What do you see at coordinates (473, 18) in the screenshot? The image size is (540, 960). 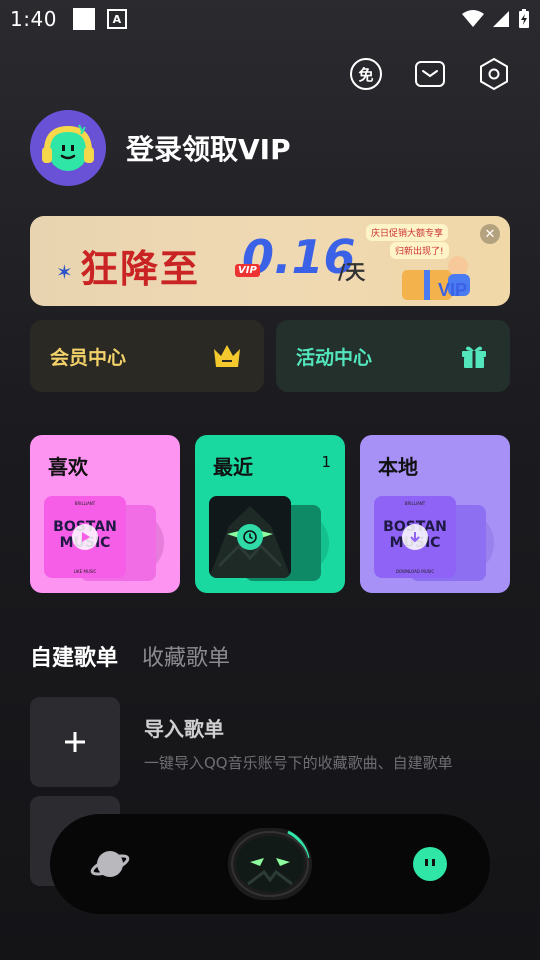 I see `wifi-icon` at bounding box center [473, 18].